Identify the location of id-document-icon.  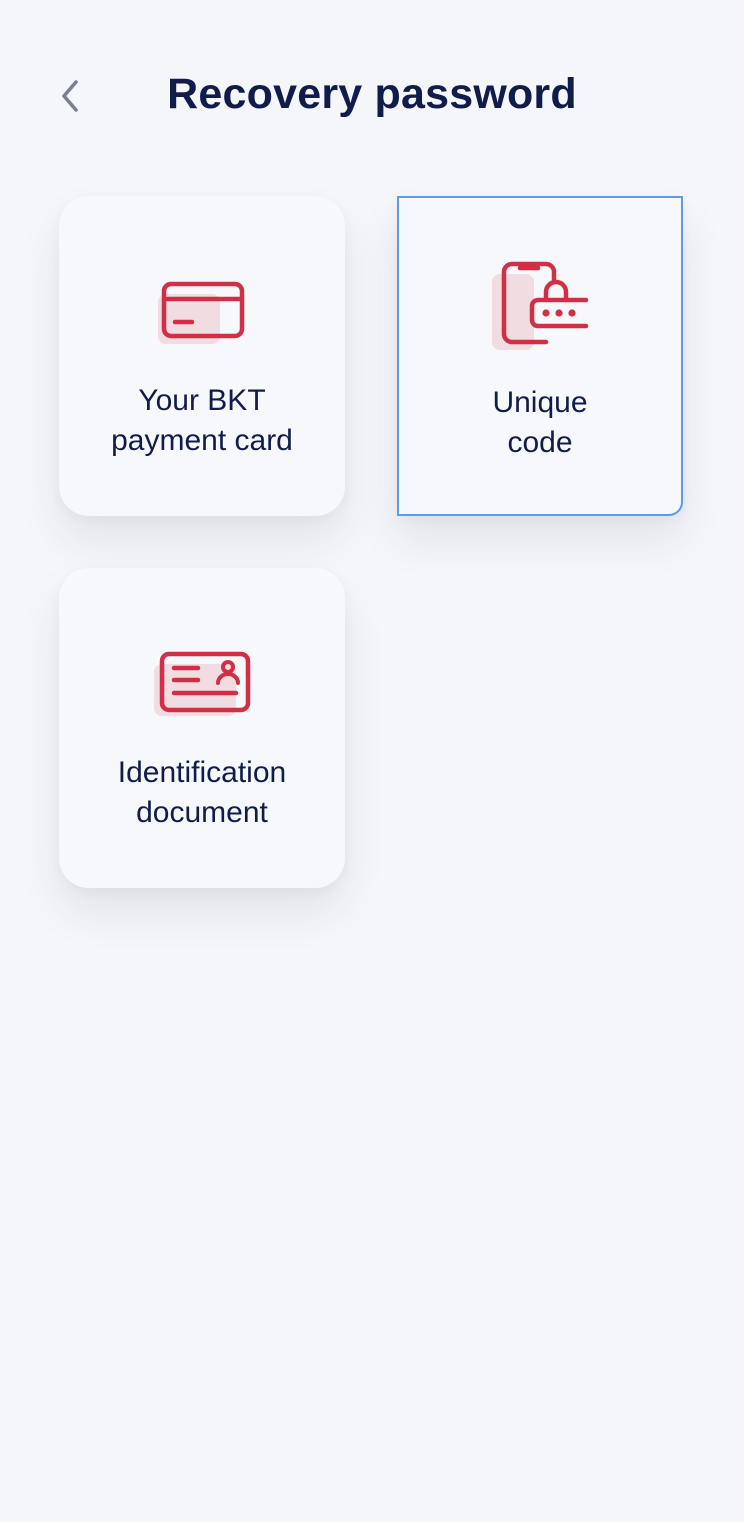
(202, 683).